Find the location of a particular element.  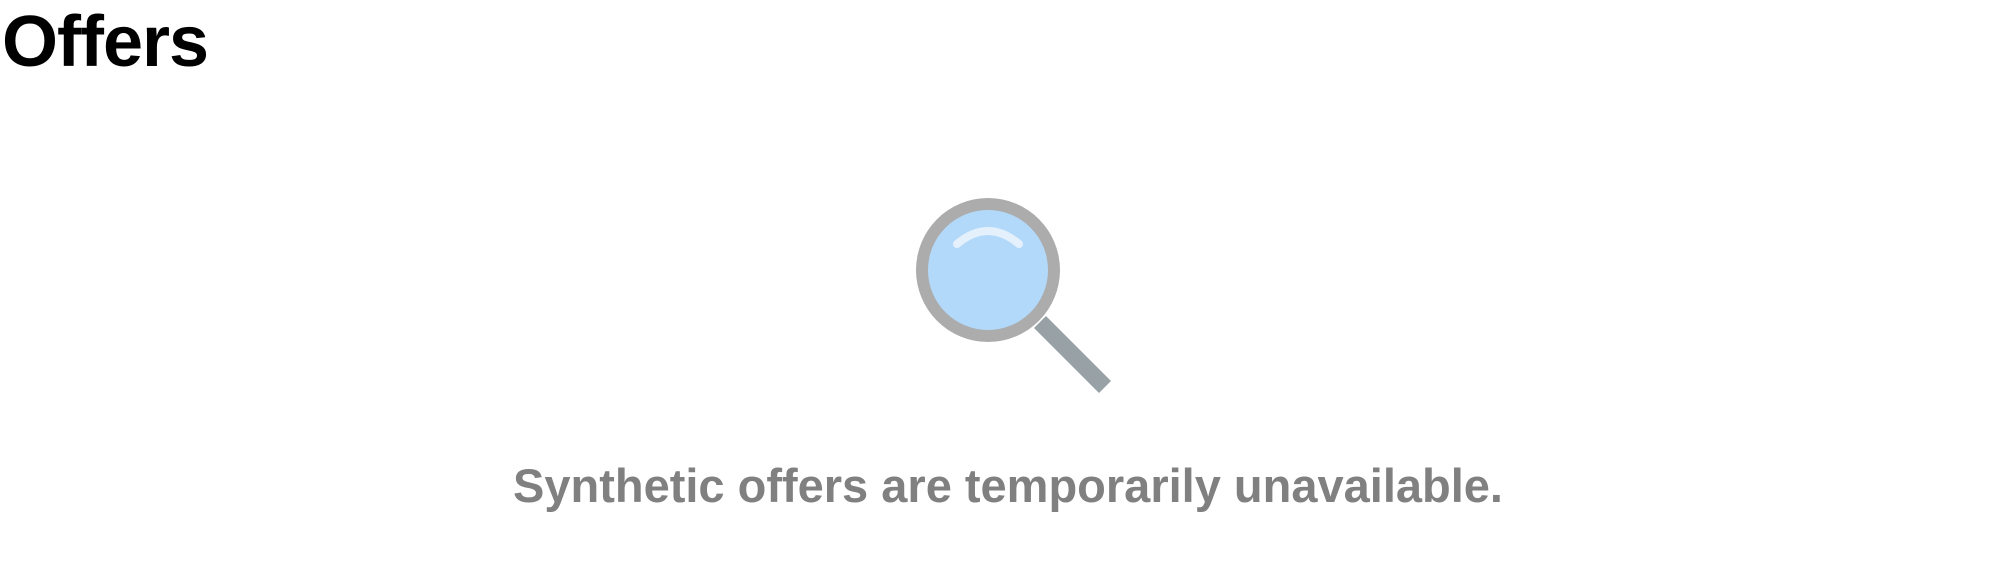

page-title: Offers is located at coordinates (105, 42).